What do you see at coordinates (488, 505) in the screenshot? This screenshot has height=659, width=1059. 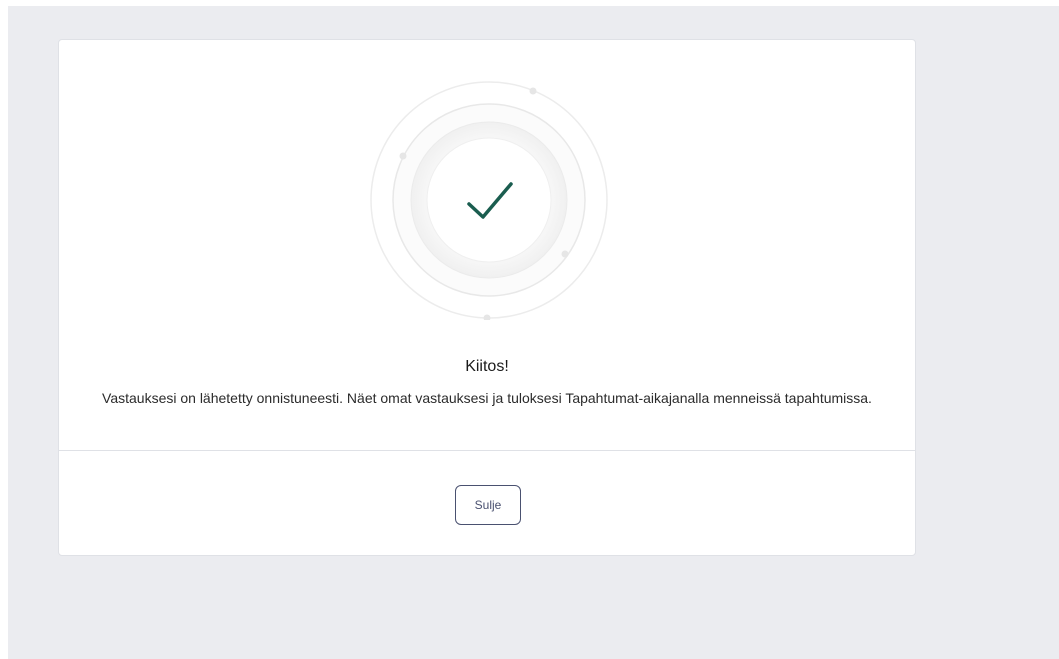 I see `close-button: Sulje` at bounding box center [488, 505].